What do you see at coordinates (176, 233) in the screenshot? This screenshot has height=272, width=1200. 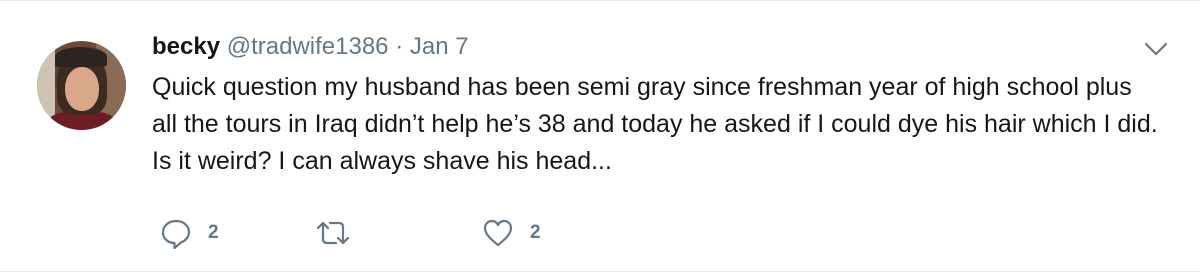 I see `reply-icon` at bounding box center [176, 233].